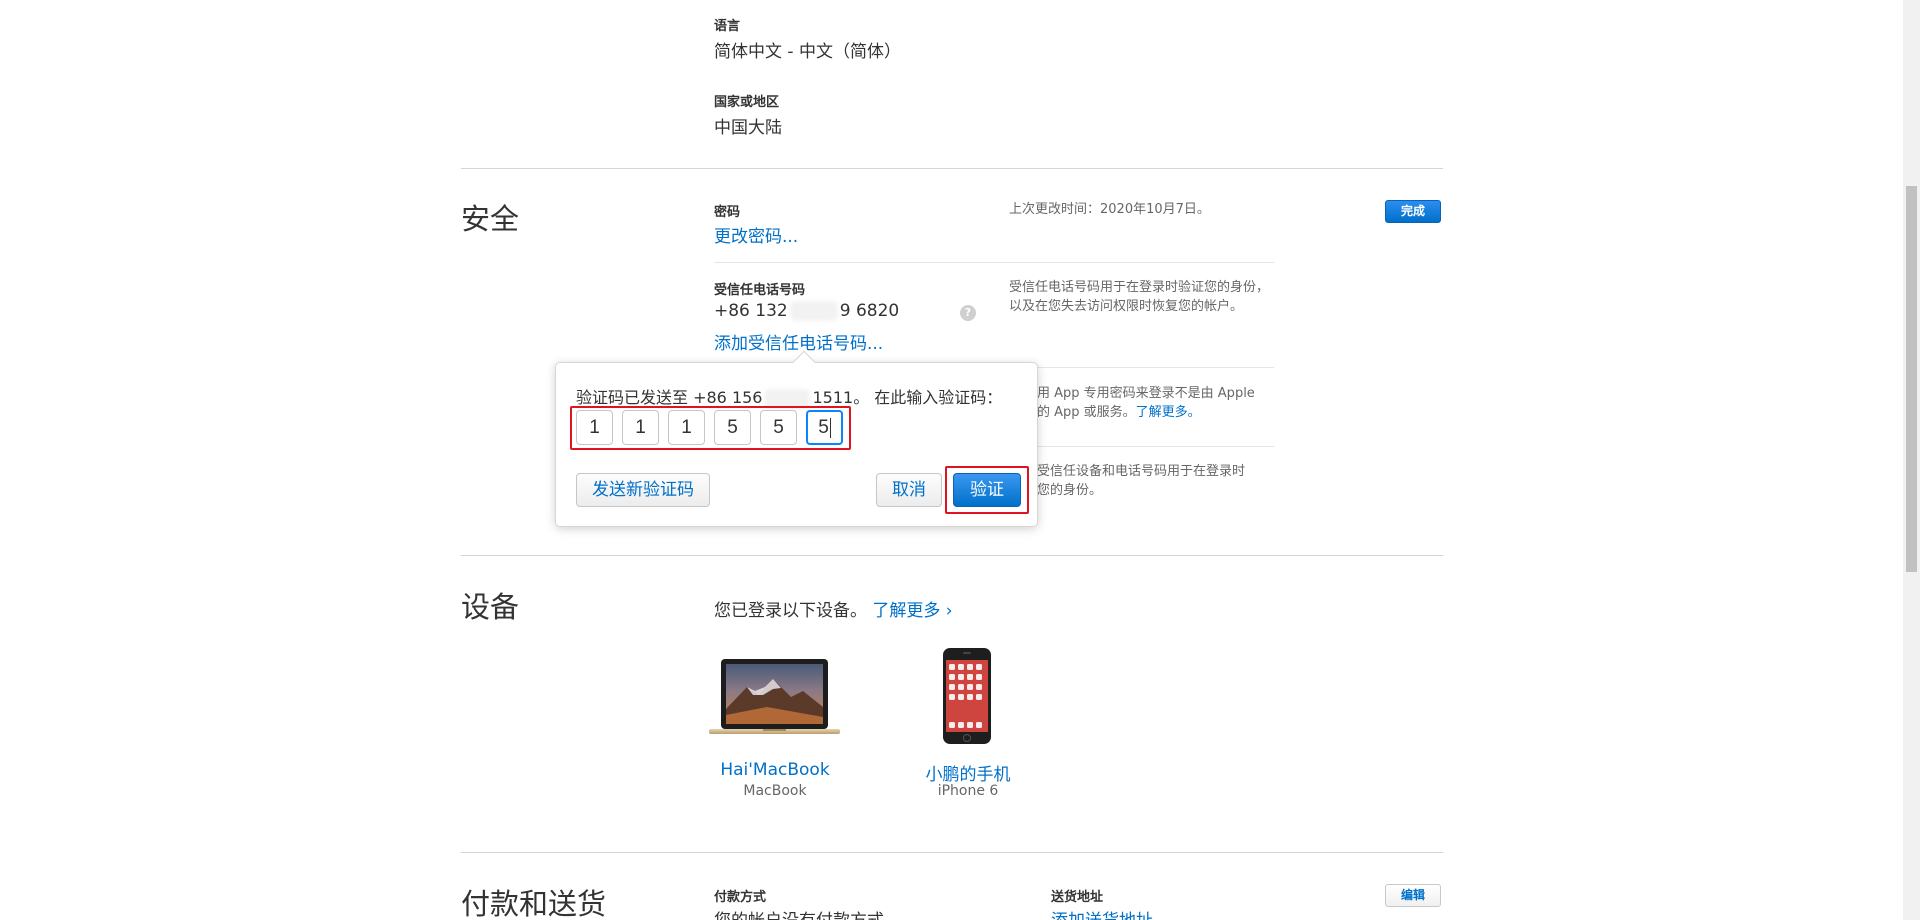 The height and width of the screenshot is (920, 1920). Describe the element at coordinates (490, 219) in the screenshot. I see `security-title: 安全` at that location.